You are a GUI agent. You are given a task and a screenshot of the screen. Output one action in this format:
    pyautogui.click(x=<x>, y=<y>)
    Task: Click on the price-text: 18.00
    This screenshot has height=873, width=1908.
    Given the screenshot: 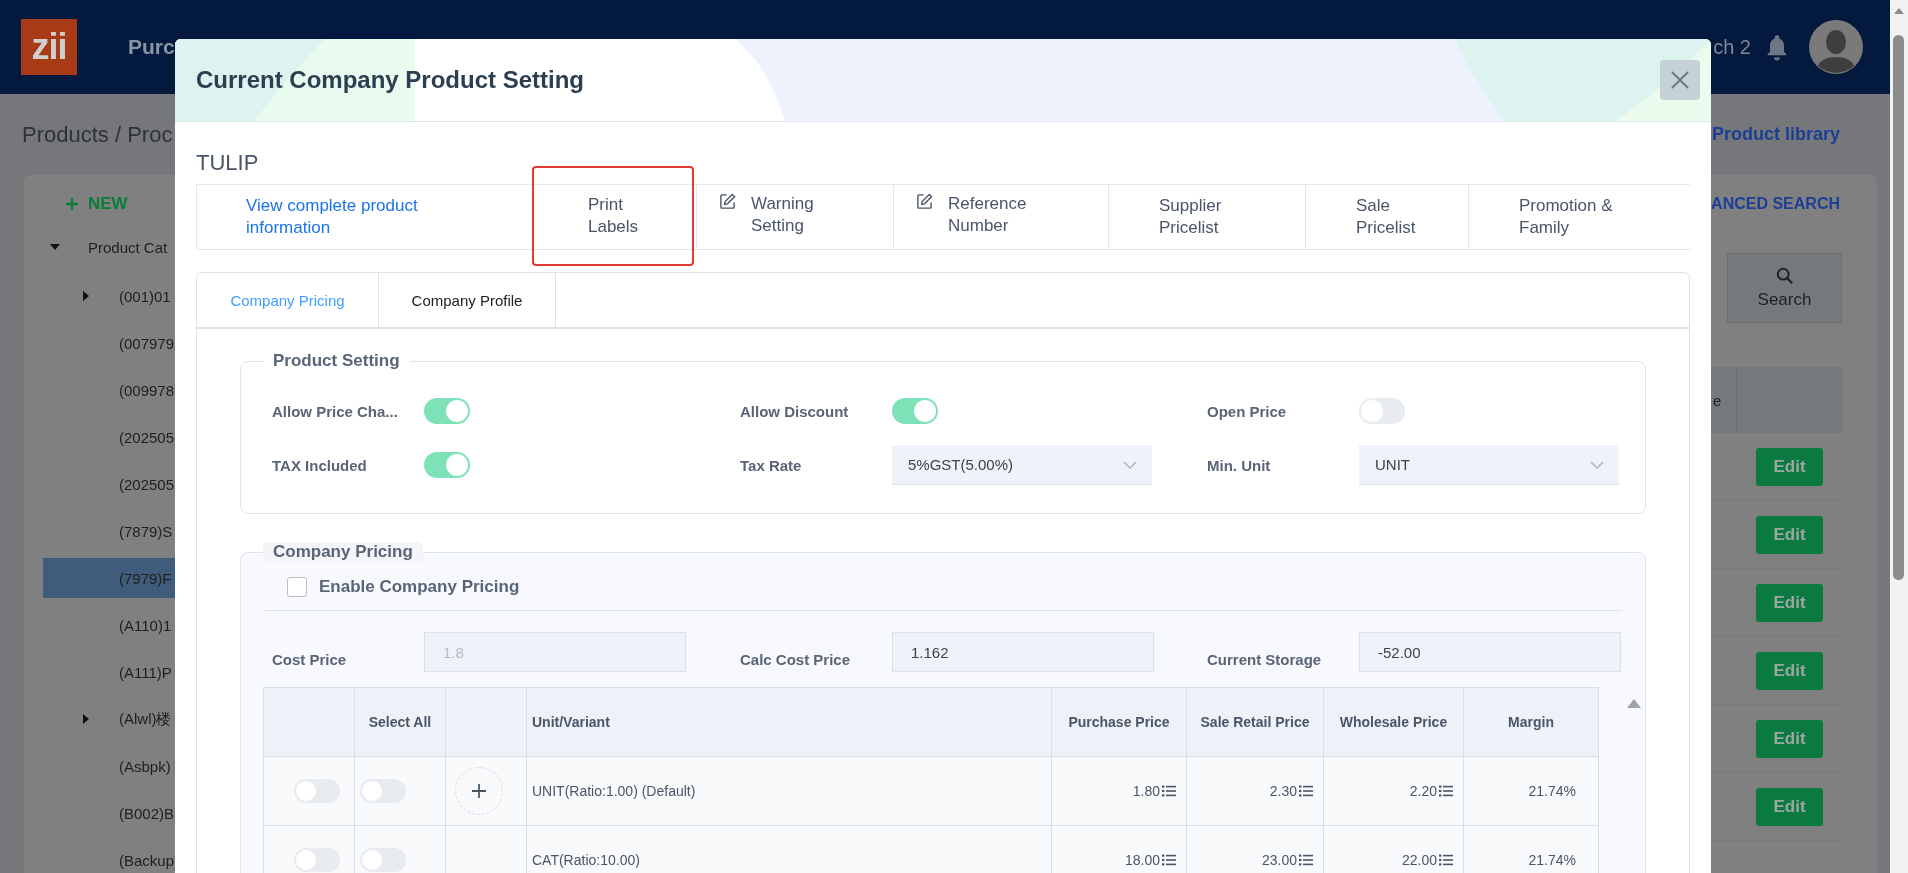 What is the action you would take?
    pyautogui.click(x=1142, y=860)
    